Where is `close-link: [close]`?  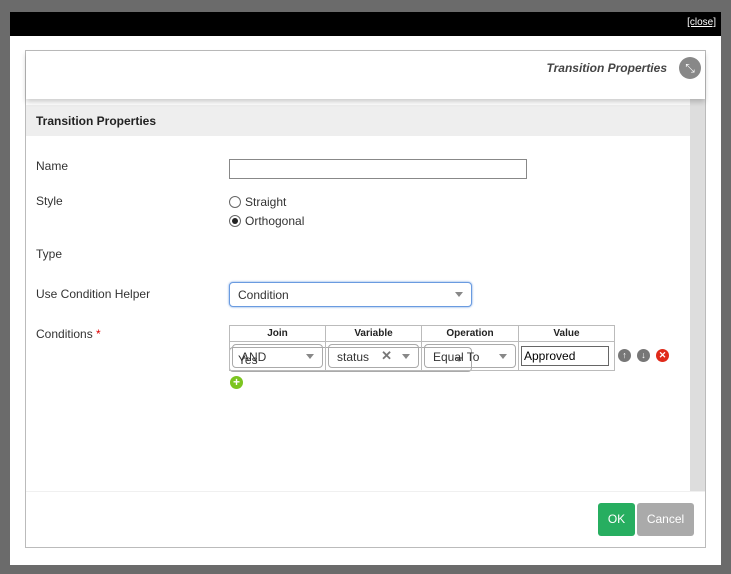
close-link: [close] is located at coordinates (701, 22).